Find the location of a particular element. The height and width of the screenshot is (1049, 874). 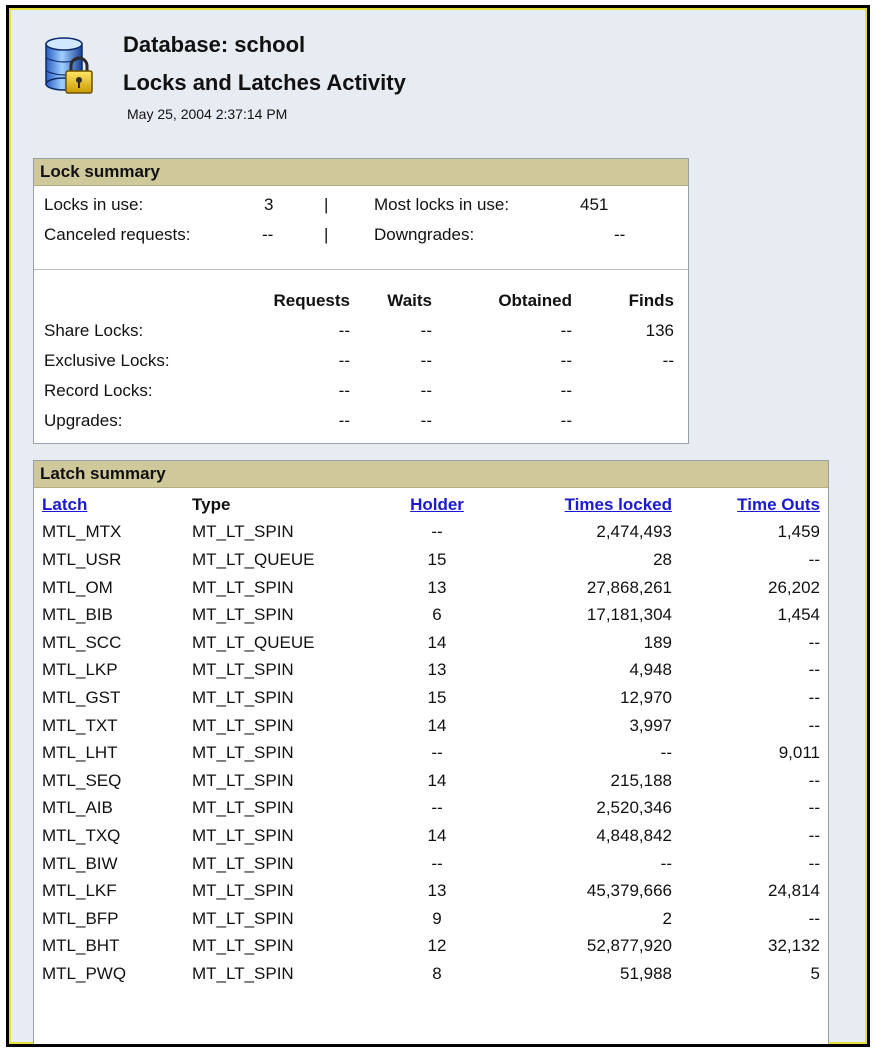

table-row: MTL_USR MT_LT_QUEUE 15 28 -- is located at coordinates (431, 560).